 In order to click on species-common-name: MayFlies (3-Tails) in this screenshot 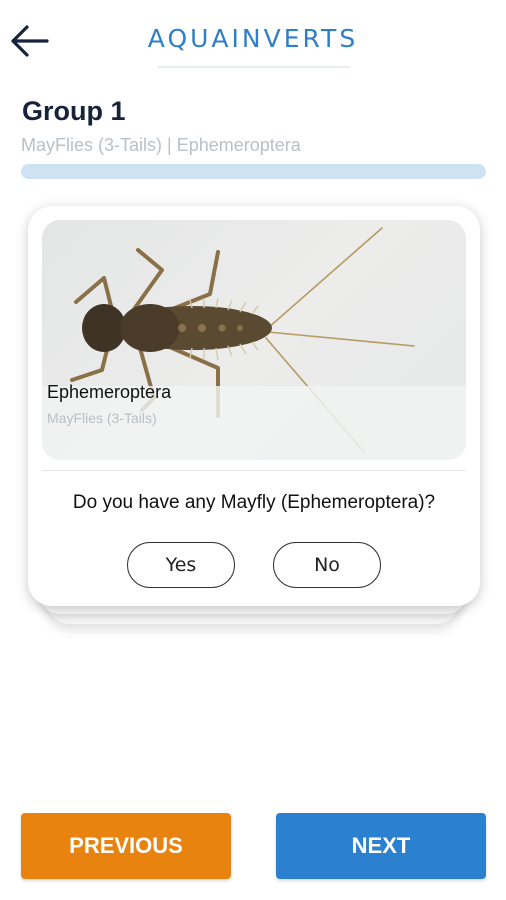, I will do `click(102, 418)`.